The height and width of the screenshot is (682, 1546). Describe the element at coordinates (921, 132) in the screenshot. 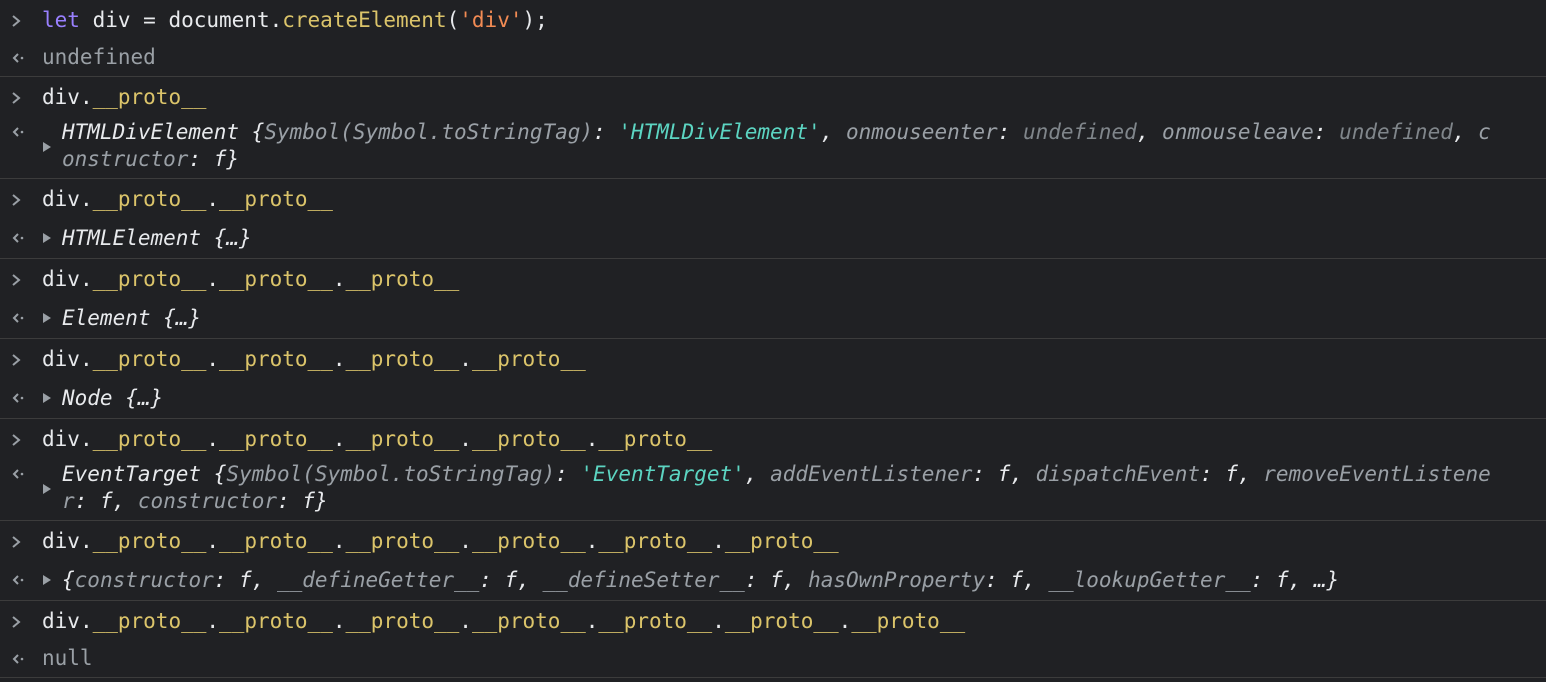

I see `prop-key: onmouseenter` at that location.